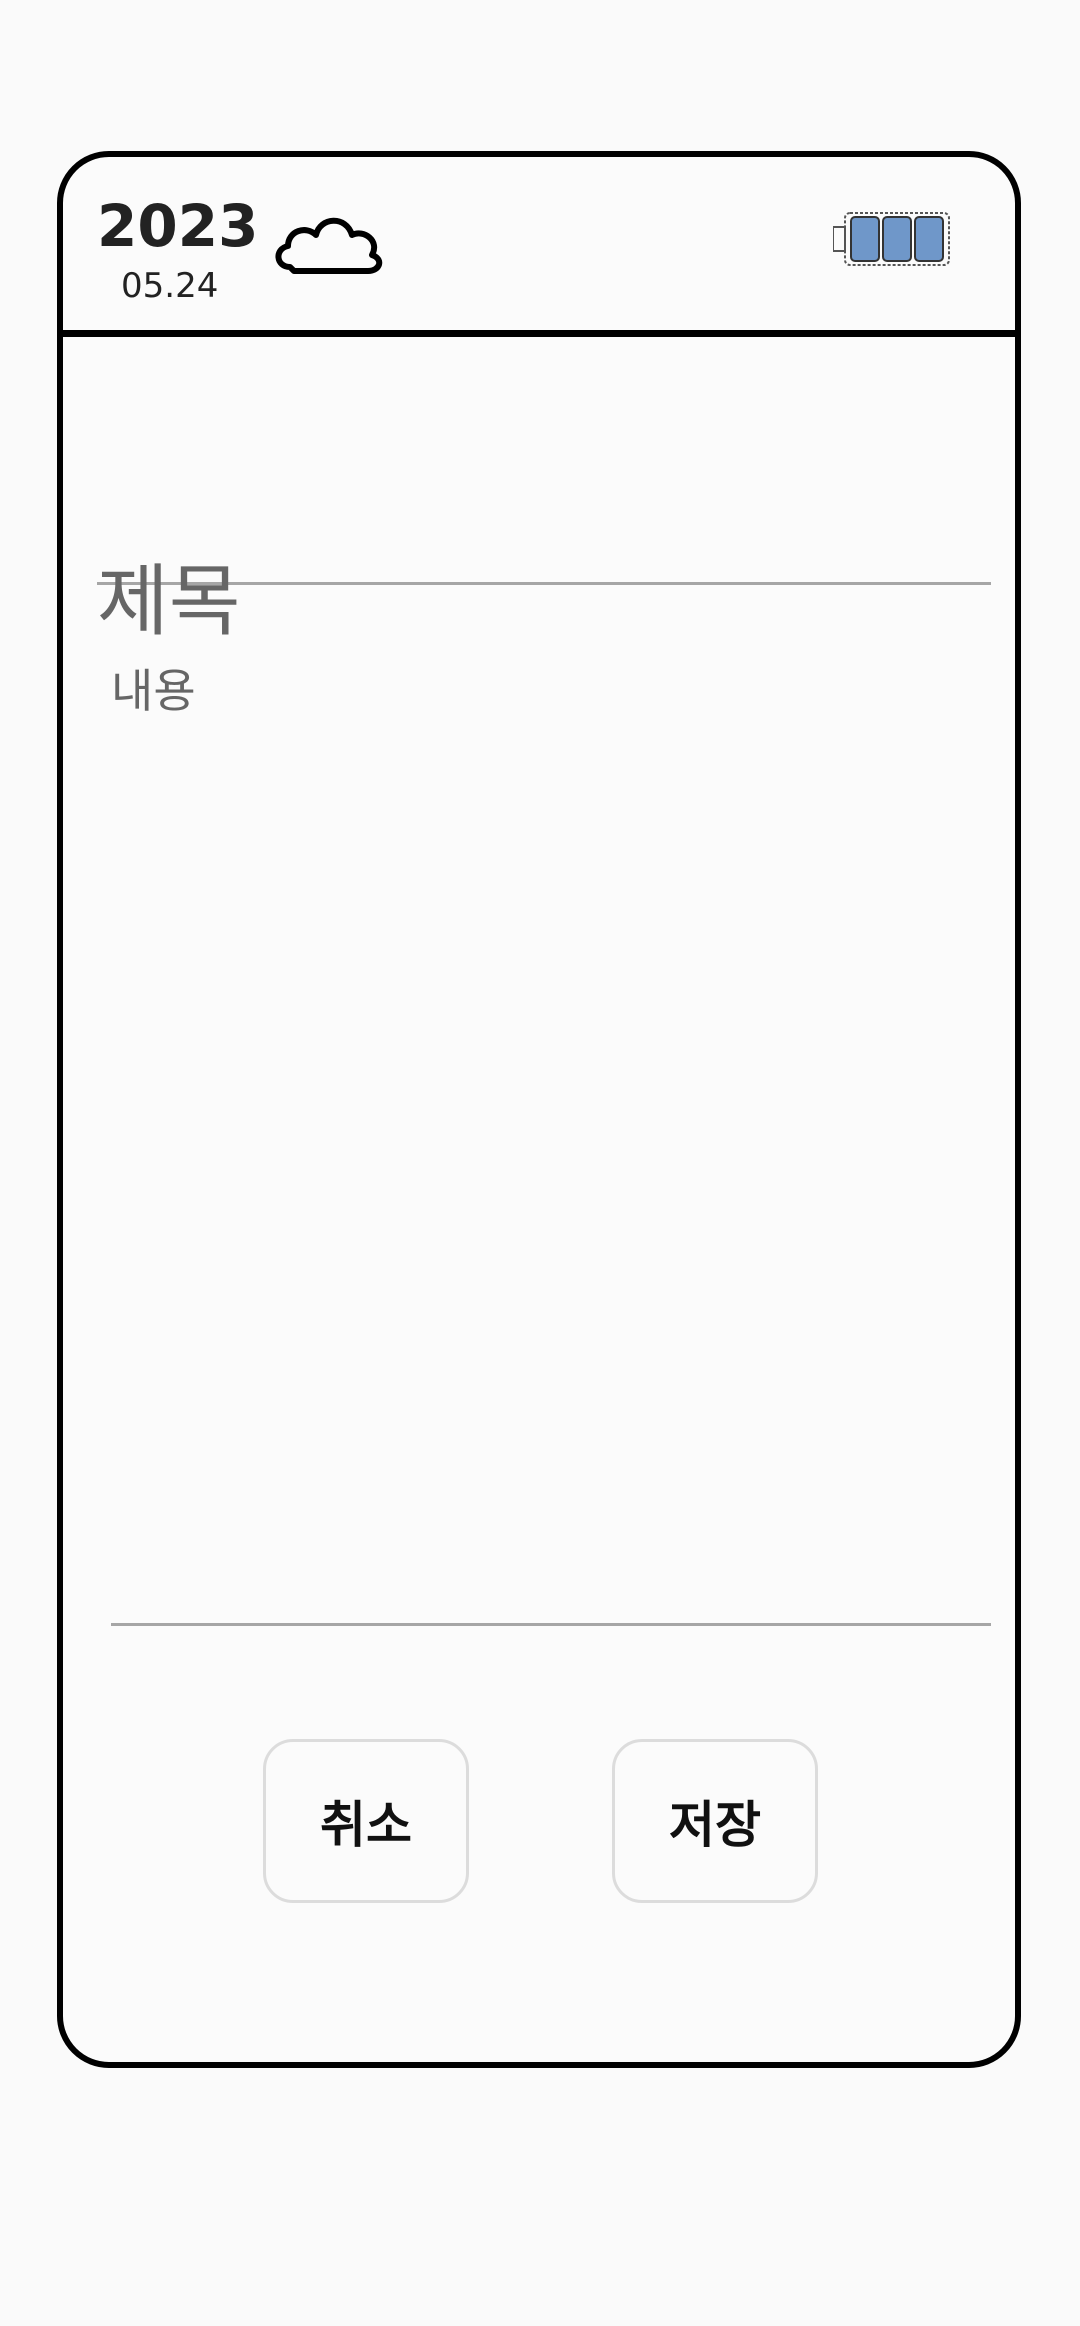  Describe the element at coordinates (715, 1821) in the screenshot. I see `save-button: 저장` at that location.